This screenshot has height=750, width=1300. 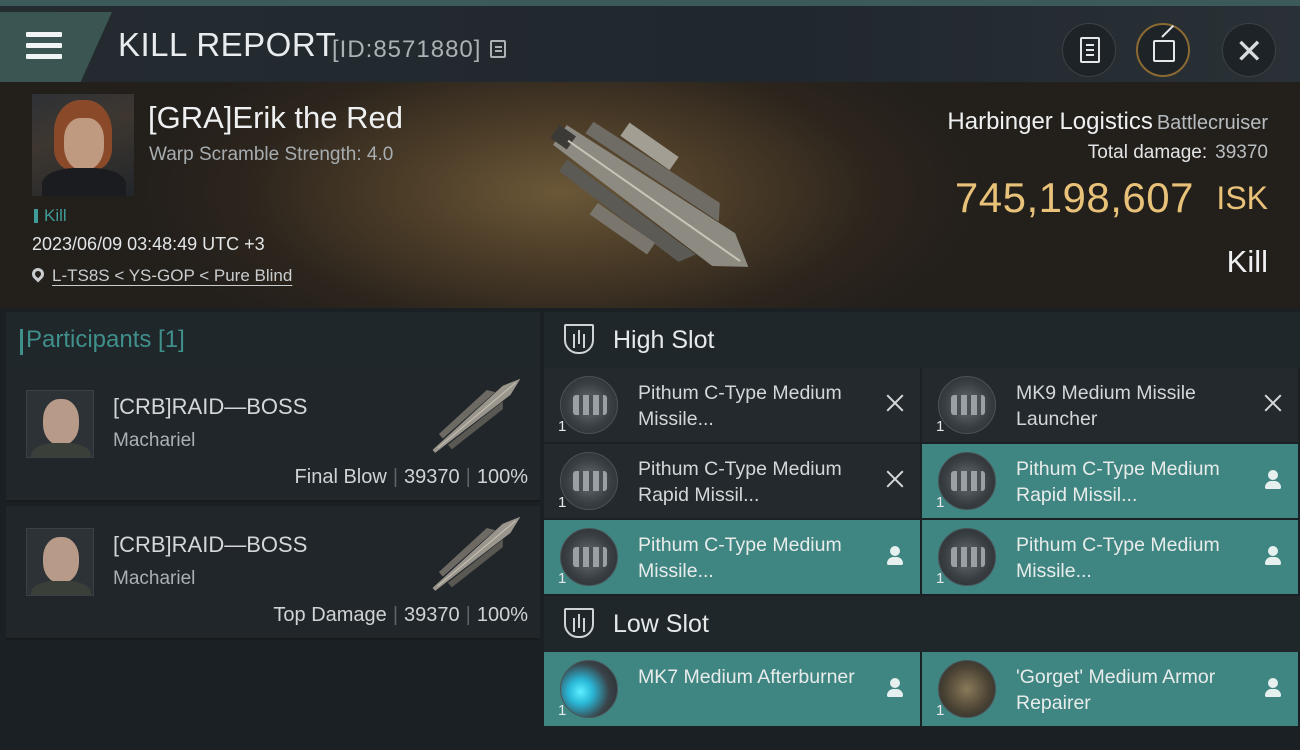 I want to click on module-slot: 1 MK7 Medium Afterburner, so click(x=732, y=689).